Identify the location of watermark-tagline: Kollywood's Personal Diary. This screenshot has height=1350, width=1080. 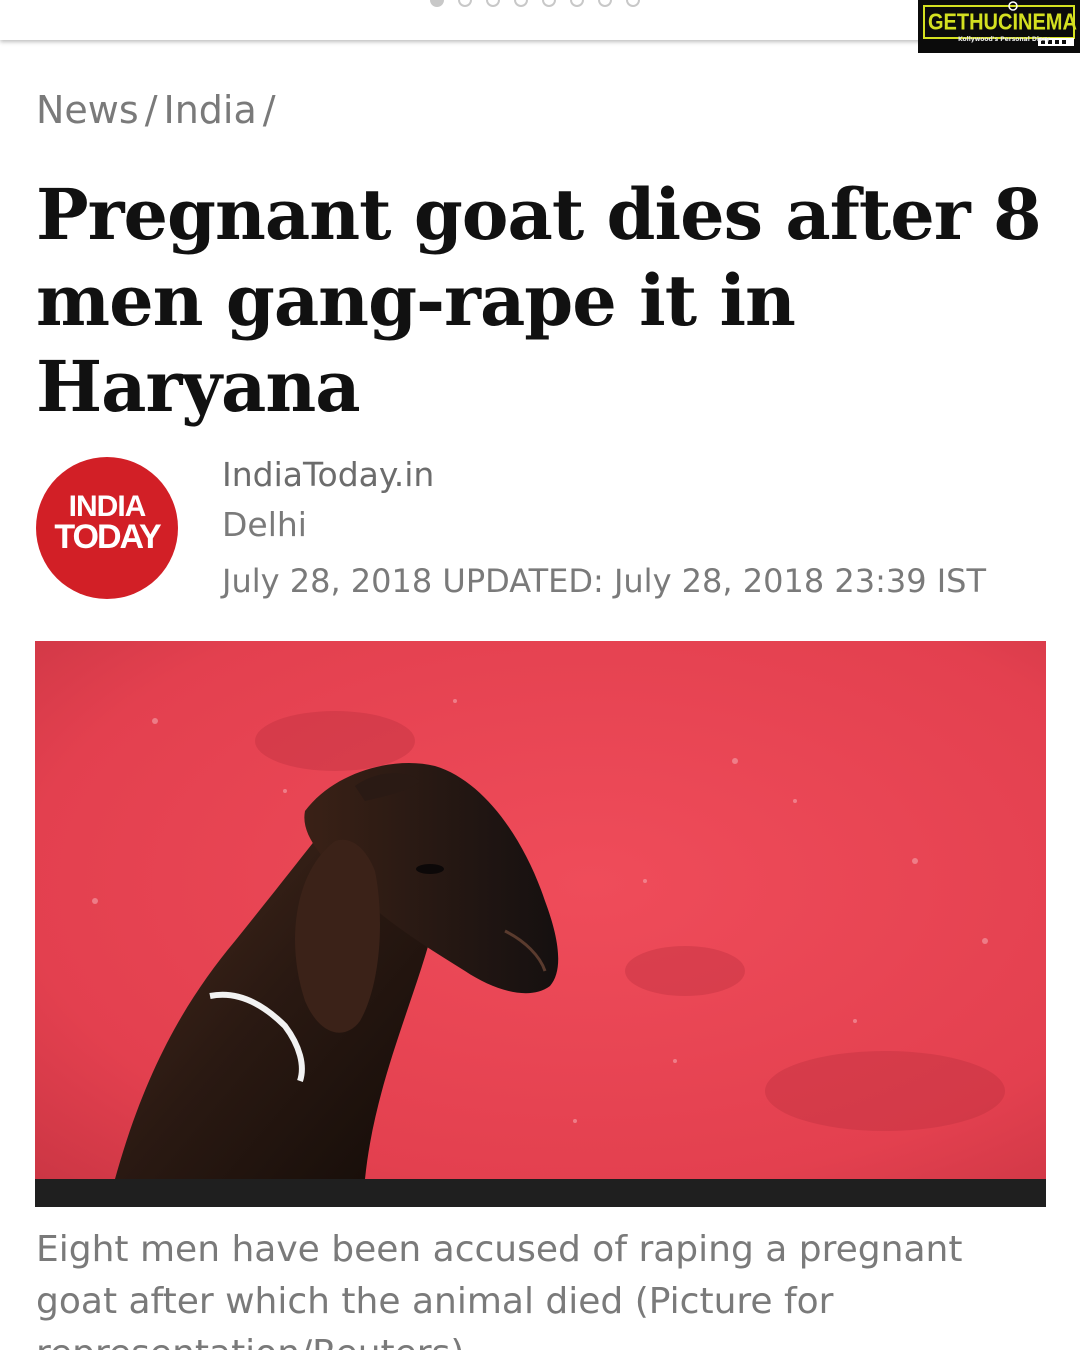
(1004, 39).